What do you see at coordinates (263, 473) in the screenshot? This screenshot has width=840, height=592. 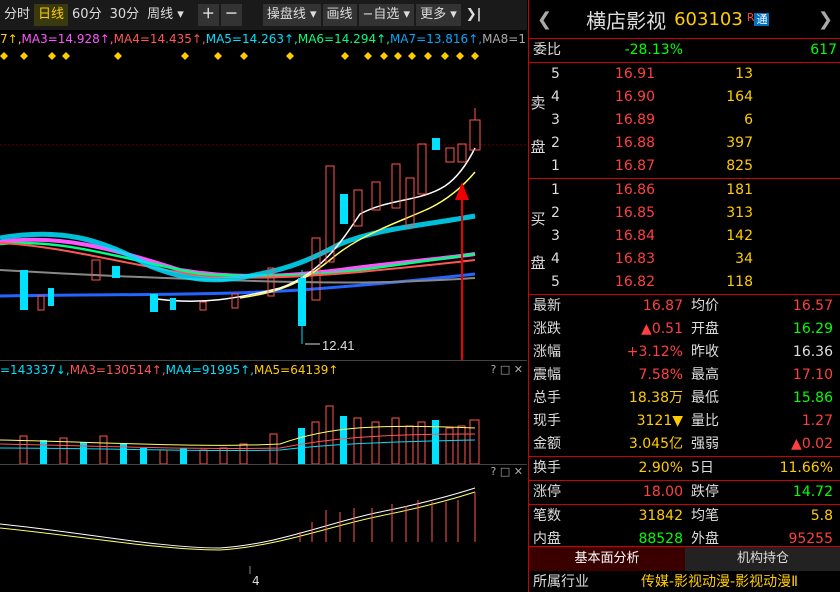 I see `indicator-header: ? □ ✕` at bounding box center [263, 473].